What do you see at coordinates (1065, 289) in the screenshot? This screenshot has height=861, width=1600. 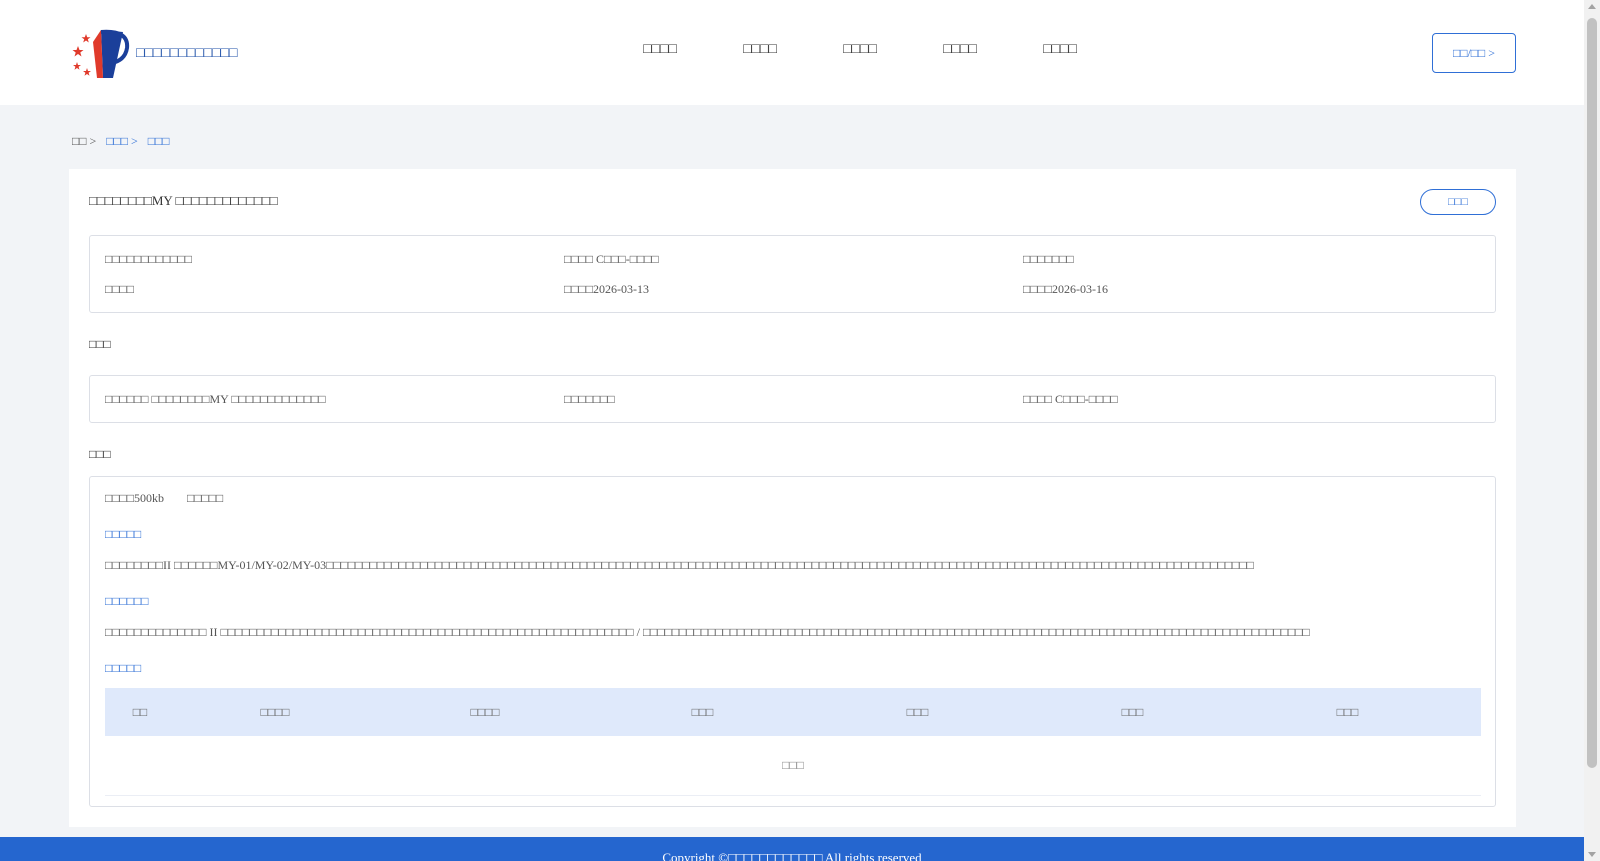 I see `end-date: □□□□2026-03-16` at bounding box center [1065, 289].